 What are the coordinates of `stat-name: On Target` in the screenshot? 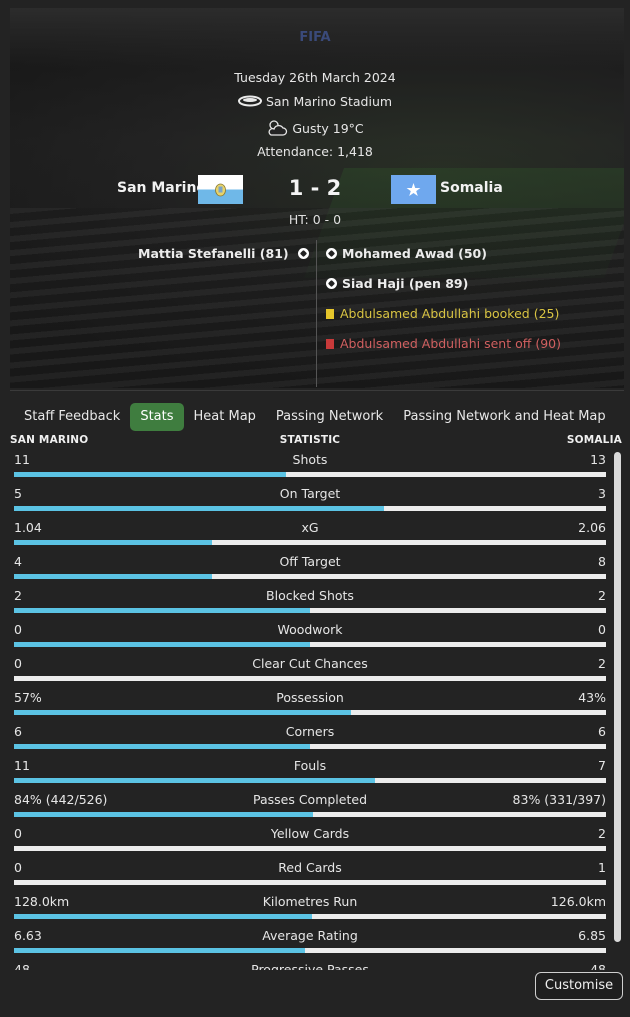 It's located at (310, 493).